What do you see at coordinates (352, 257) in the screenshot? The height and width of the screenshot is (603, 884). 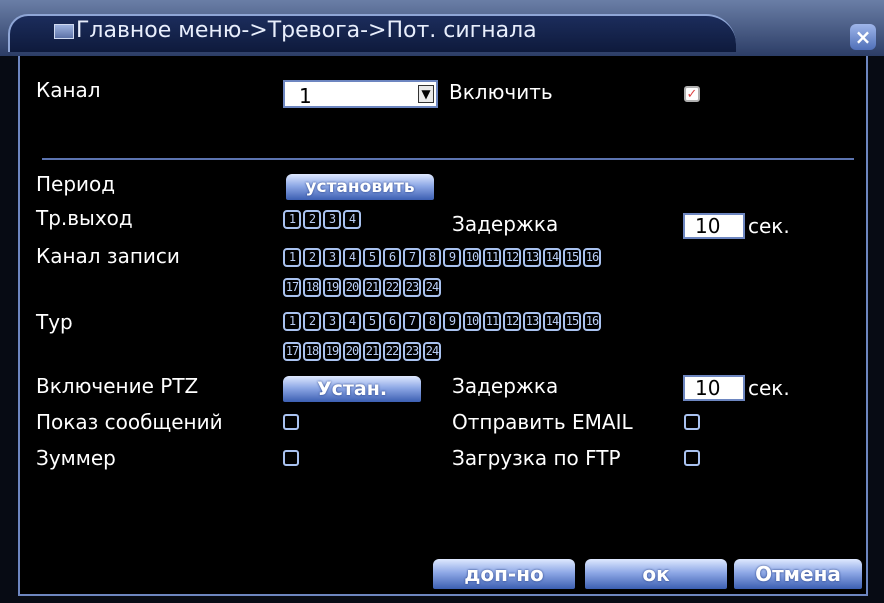 I see `record-channel-chip: 4` at bounding box center [352, 257].